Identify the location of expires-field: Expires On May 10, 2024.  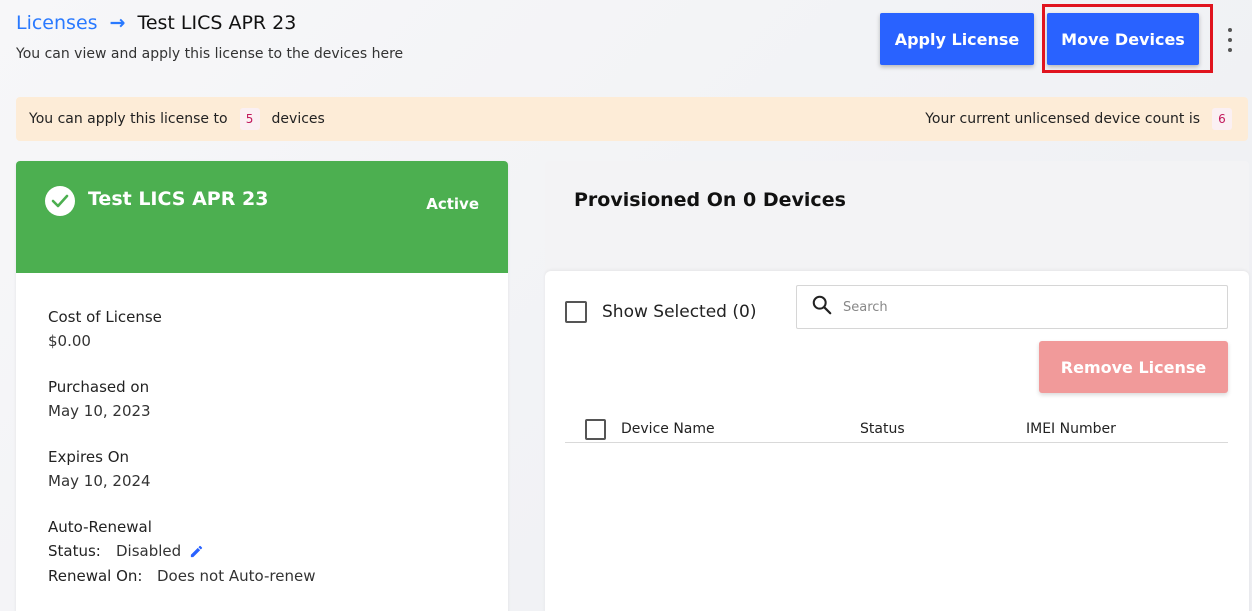
(262, 469).